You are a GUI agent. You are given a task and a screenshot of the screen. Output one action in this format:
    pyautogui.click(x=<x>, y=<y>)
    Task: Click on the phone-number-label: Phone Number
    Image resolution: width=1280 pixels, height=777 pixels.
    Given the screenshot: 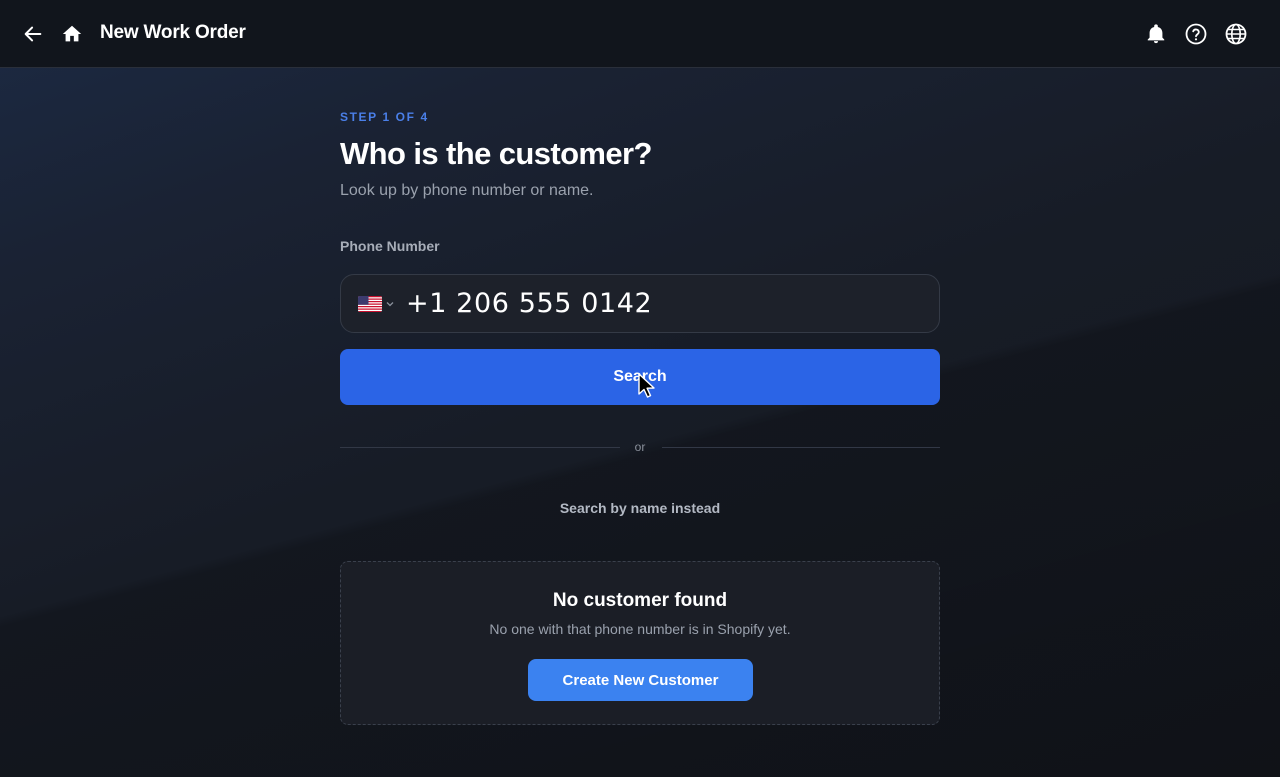 What is the action you would take?
    pyautogui.click(x=390, y=246)
    